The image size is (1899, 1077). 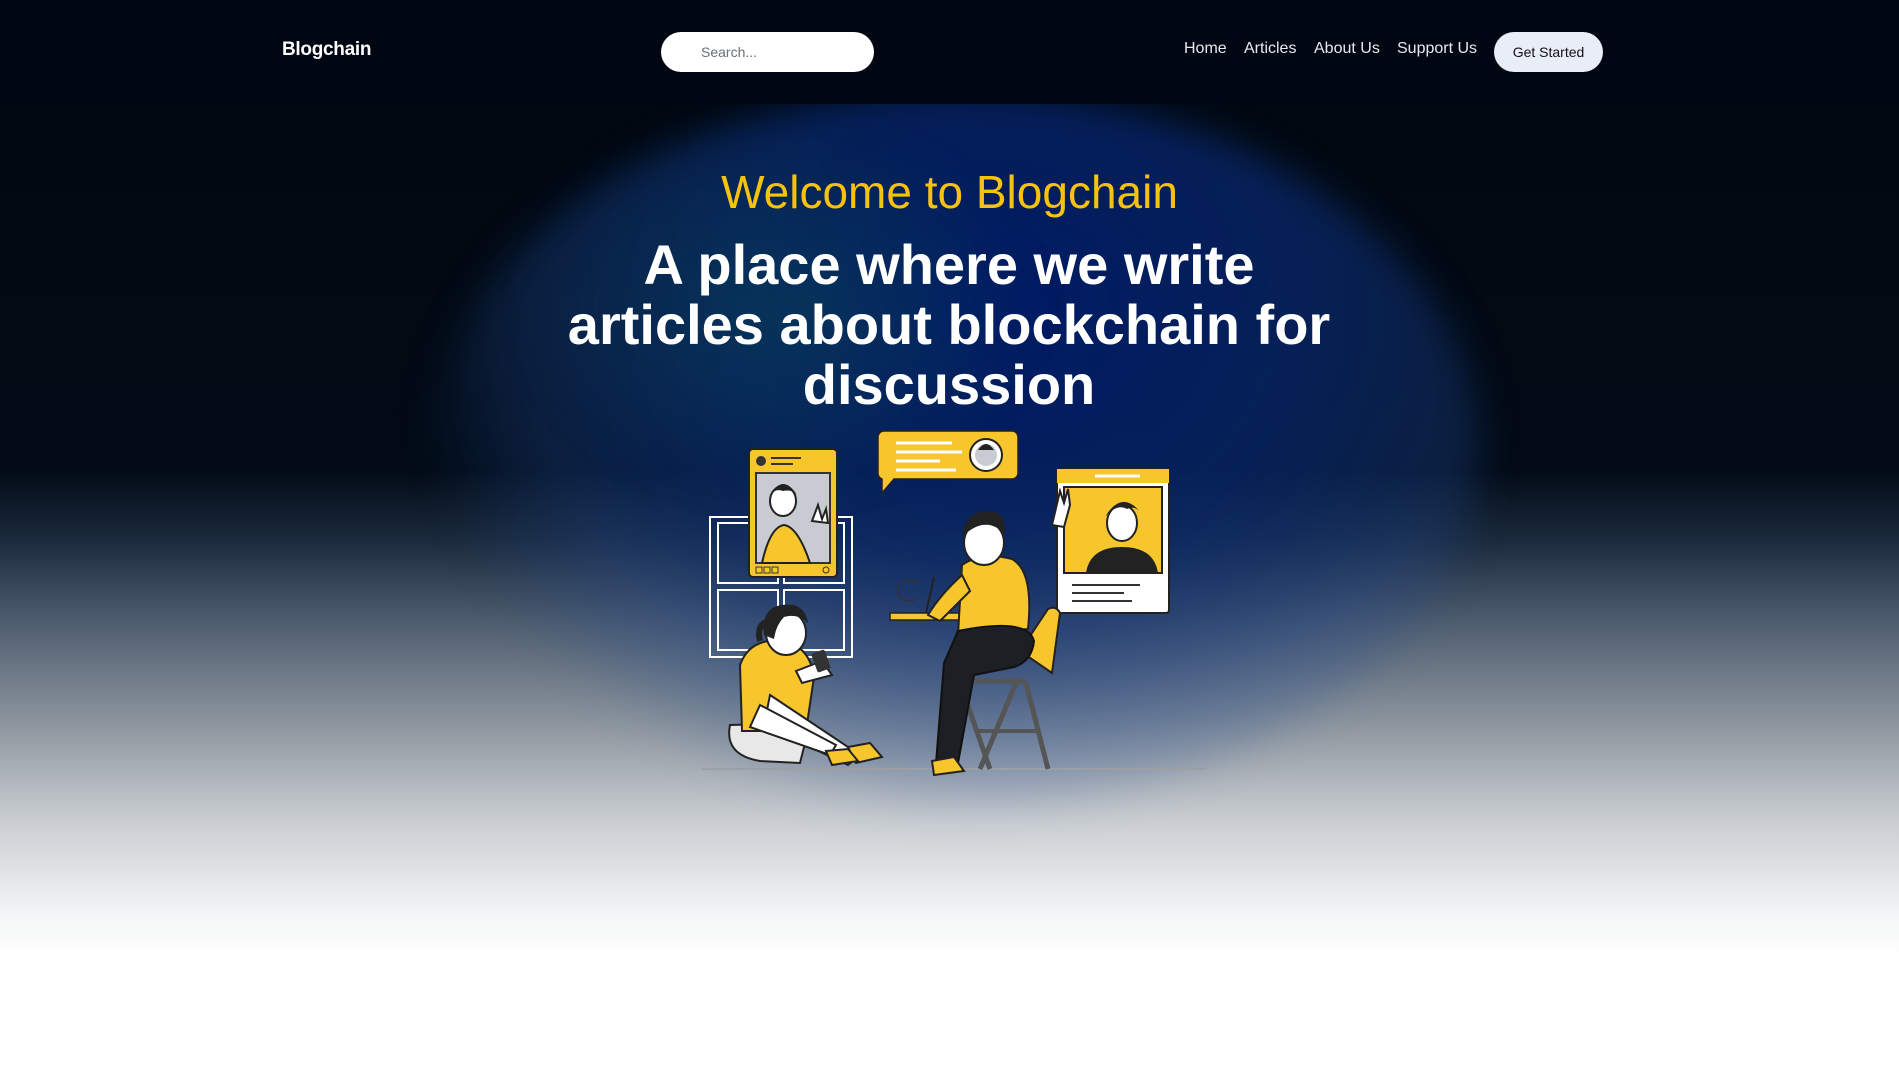 What do you see at coordinates (1205, 49) in the screenshot?
I see `nav-link-home: Home` at bounding box center [1205, 49].